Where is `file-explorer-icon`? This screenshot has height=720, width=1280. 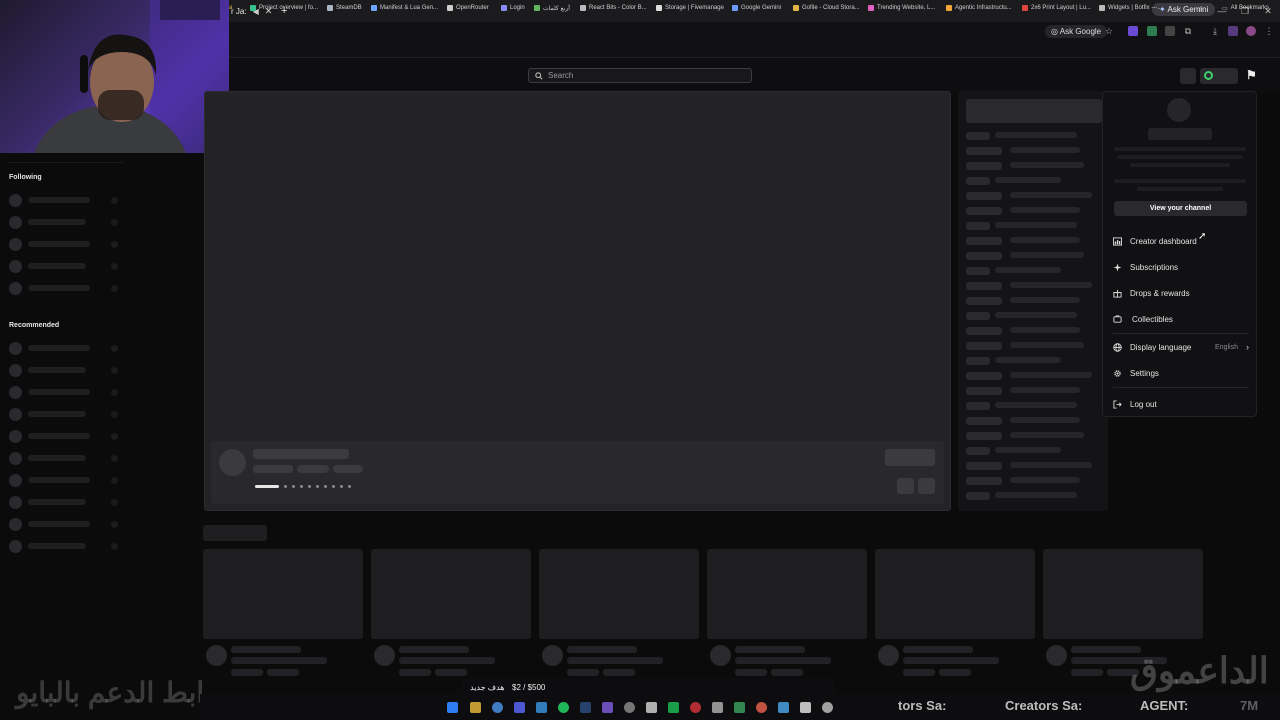 file-explorer-icon is located at coordinates (475, 707).